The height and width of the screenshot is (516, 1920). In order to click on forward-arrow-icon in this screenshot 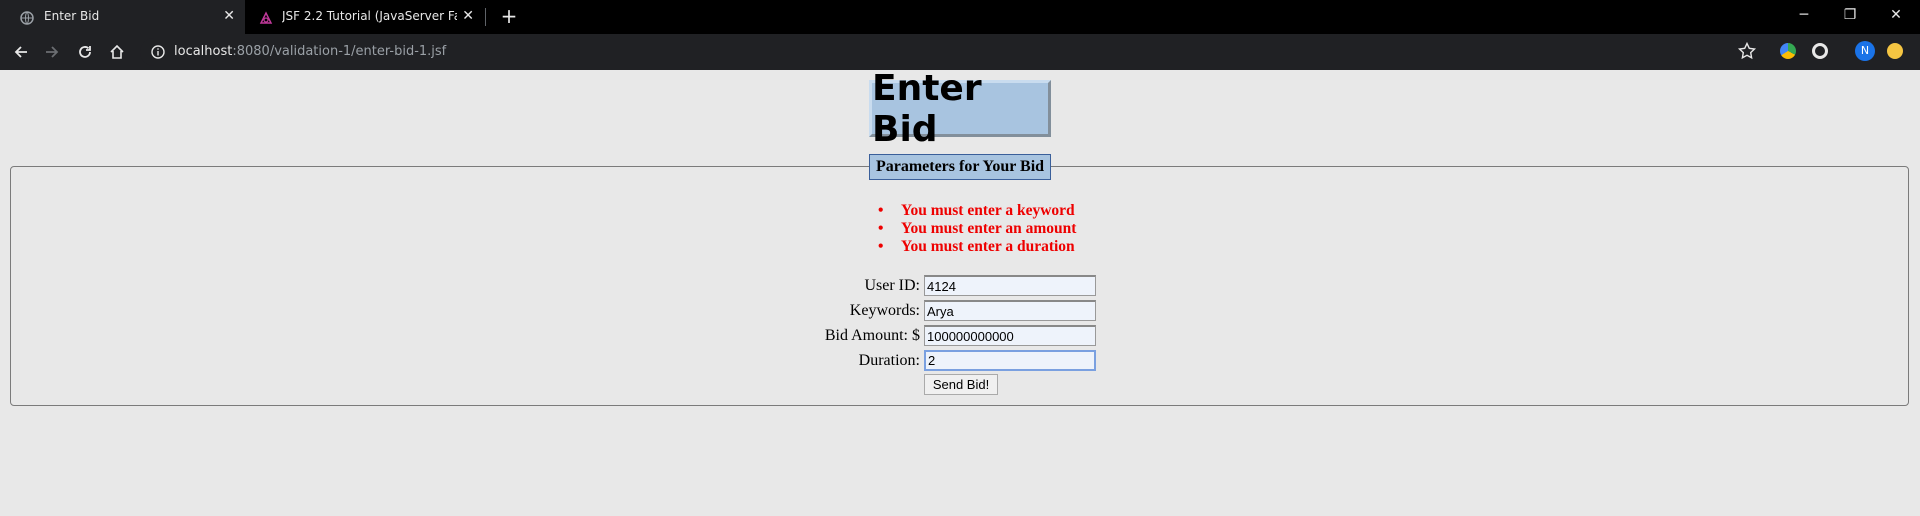, I will do `click(52, 52)`.